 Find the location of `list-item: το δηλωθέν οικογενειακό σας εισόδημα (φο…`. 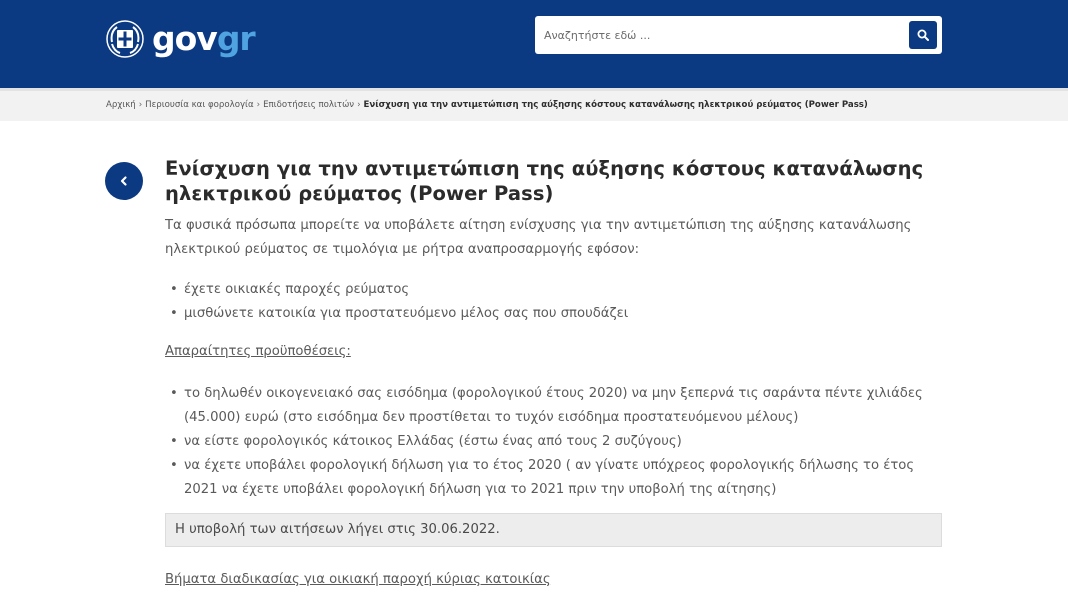

list-item: το δηλωθέν οικογενειακό σας εισόδημα (φο… is located at coordinates (555, 406).